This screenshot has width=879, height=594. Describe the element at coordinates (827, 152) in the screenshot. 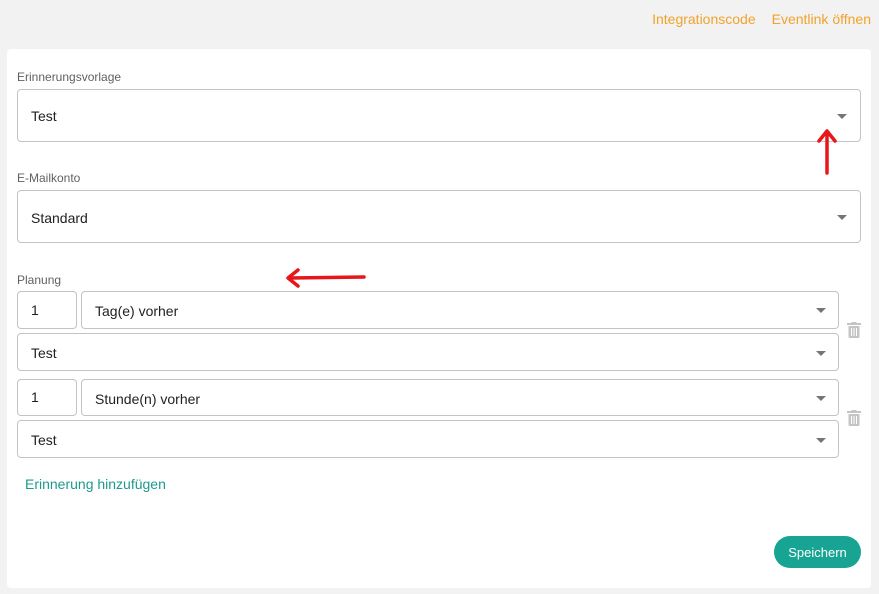

I see `red-arrow-up-annotation` at that location.